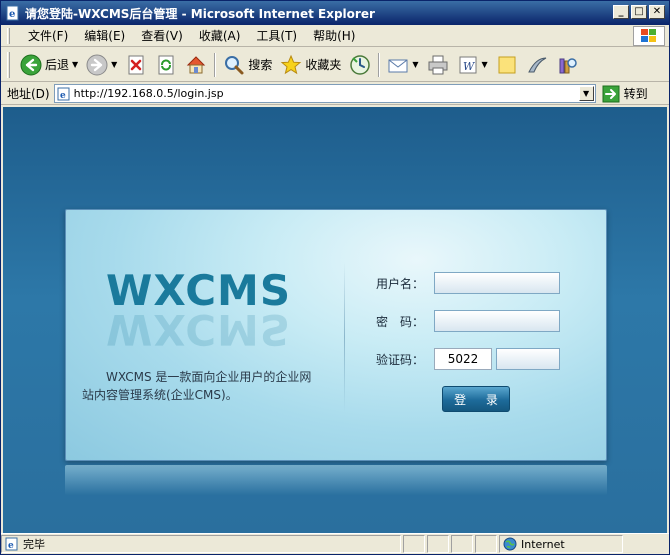  I want to click on window-controls: _ □ ✕, so click(639, 12).